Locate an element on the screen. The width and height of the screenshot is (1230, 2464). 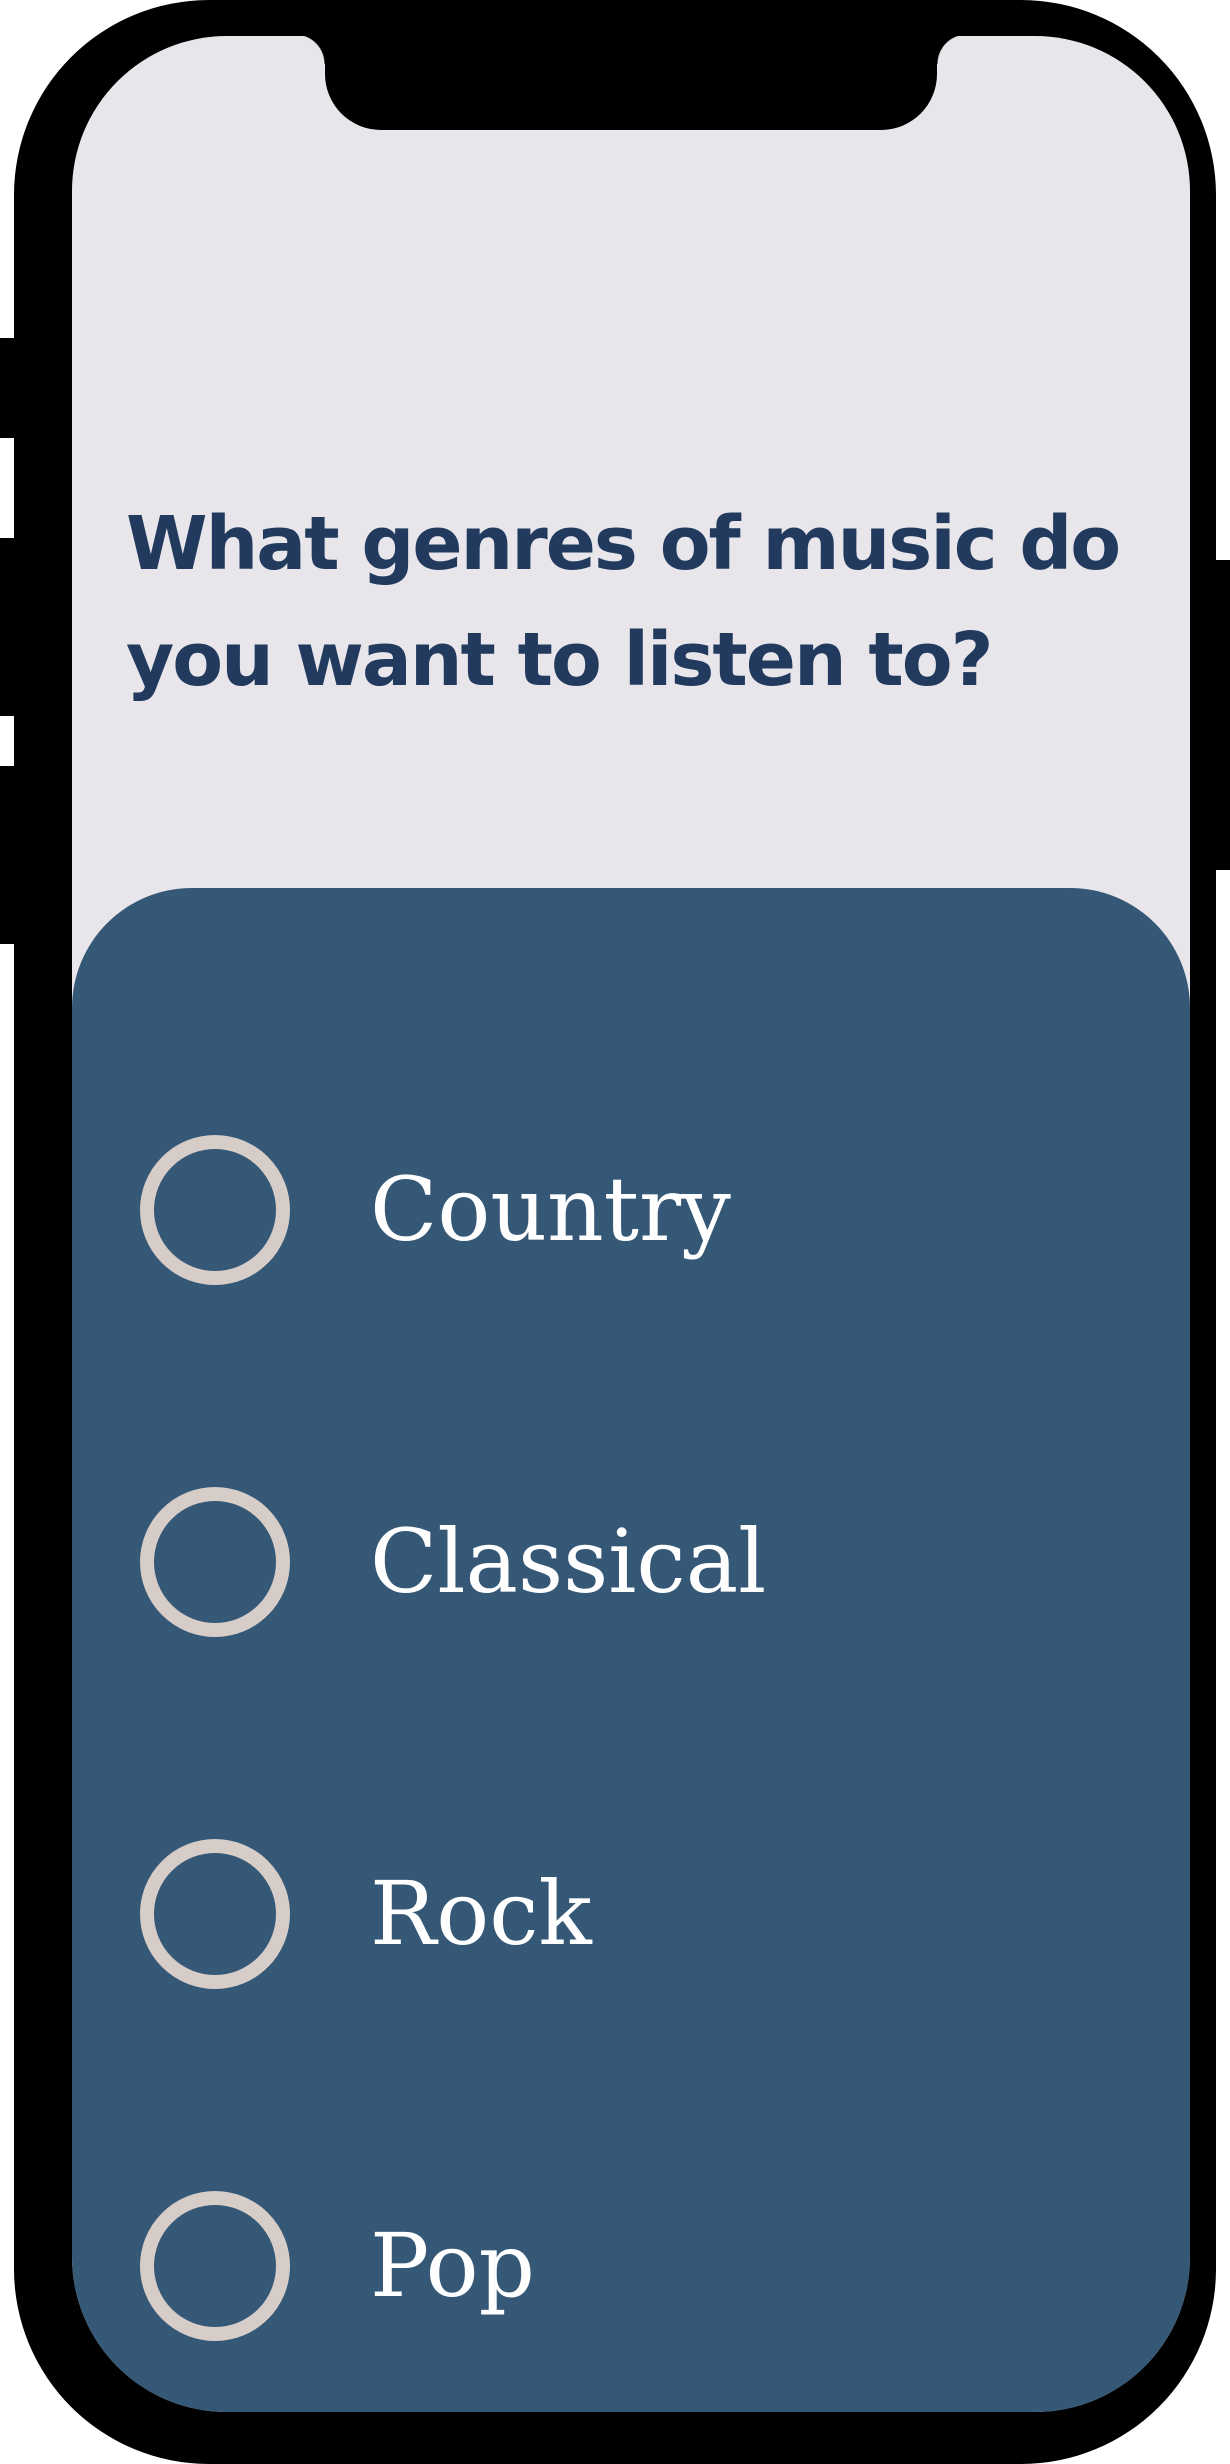
option-classical: Classical is located at coordinates (453, 1562).